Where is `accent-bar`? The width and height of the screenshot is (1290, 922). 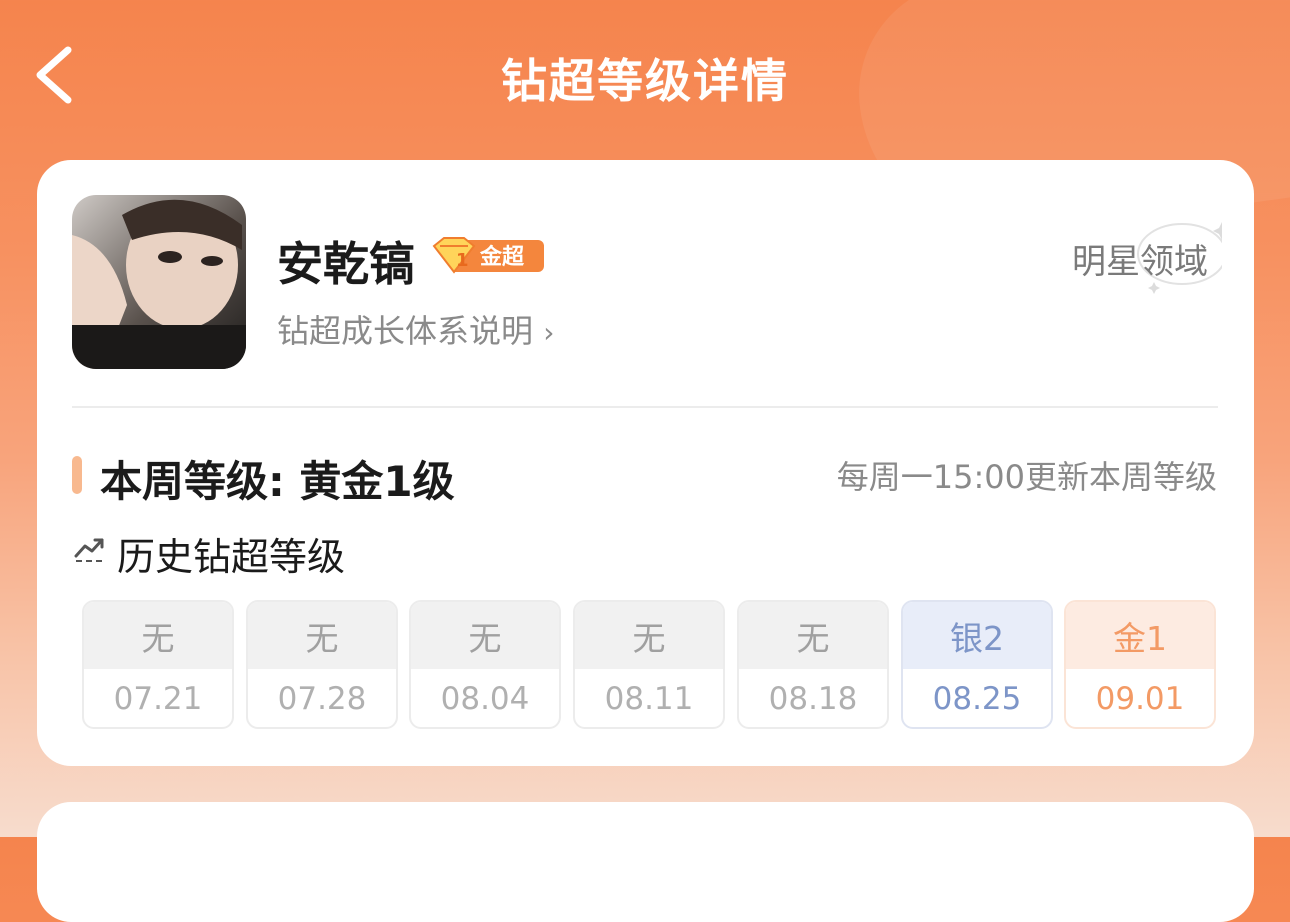
accent-bar is located at coordinates (77, 475).